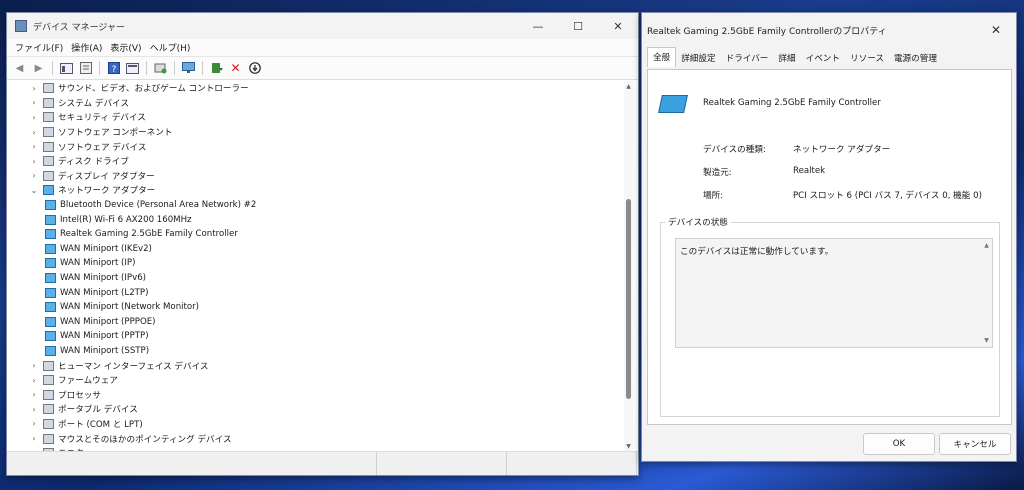  I want to click on tree-item-label: セキュリティ デバイス, so click(102, 118).